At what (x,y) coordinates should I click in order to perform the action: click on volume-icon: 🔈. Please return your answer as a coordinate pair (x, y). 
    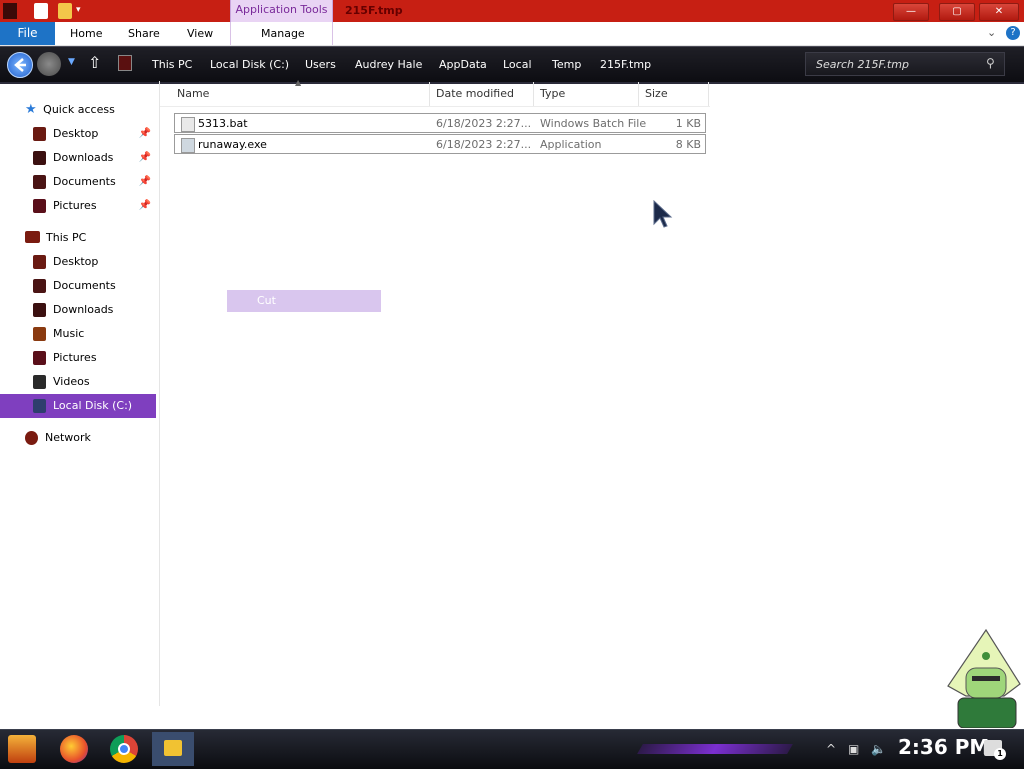
    Looking at the image, I should click on (878, 749).